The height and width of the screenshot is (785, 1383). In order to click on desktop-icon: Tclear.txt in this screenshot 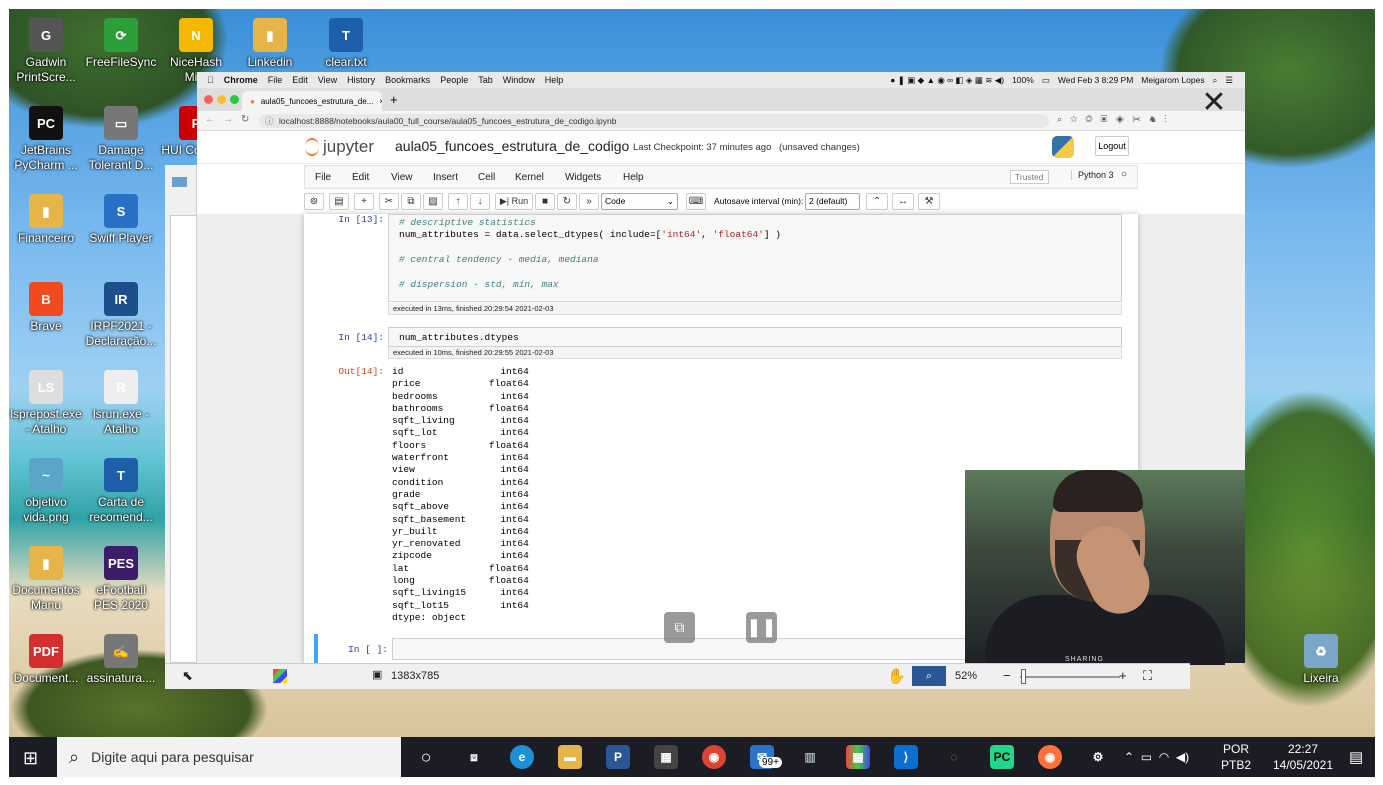, I will do `click(346, 44)`.